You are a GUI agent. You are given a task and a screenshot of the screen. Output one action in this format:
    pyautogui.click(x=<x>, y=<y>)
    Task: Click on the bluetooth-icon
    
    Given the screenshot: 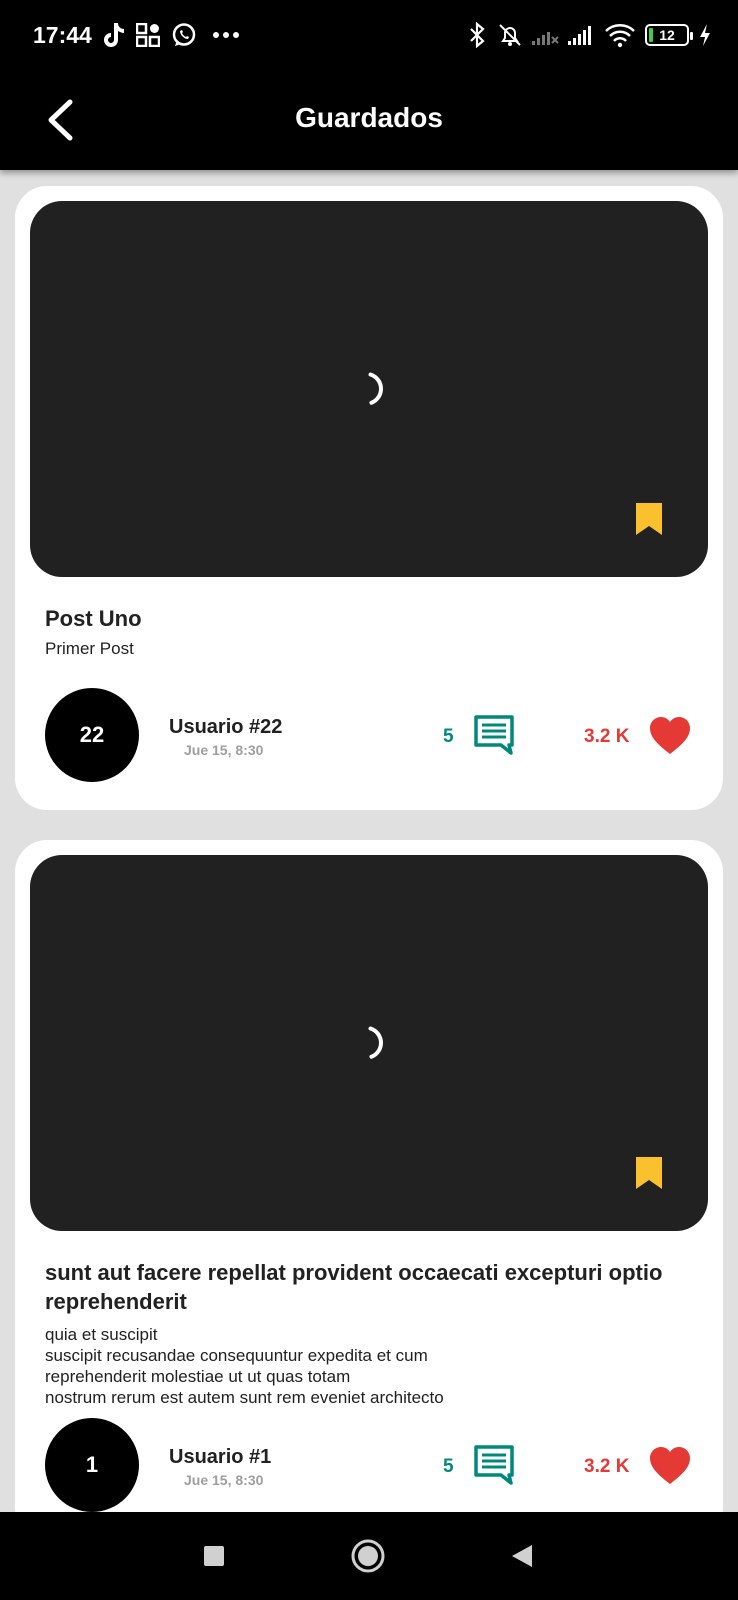 What is the action you would take?
    pyautogui.click(x=477, y=35)
    